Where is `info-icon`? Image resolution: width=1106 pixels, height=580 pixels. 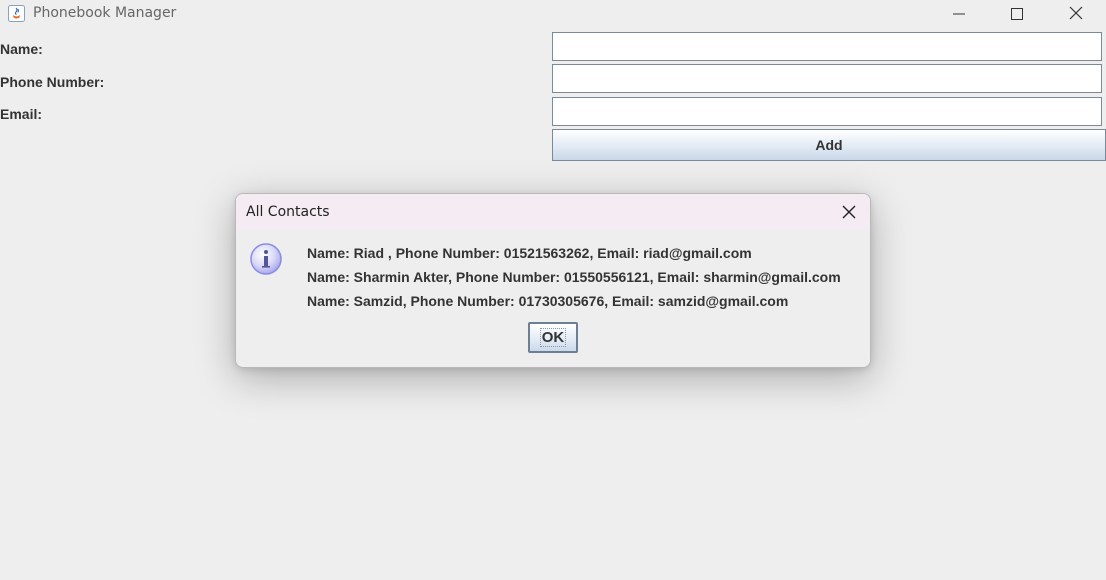 info-icon is located at coordinates (266, 259).